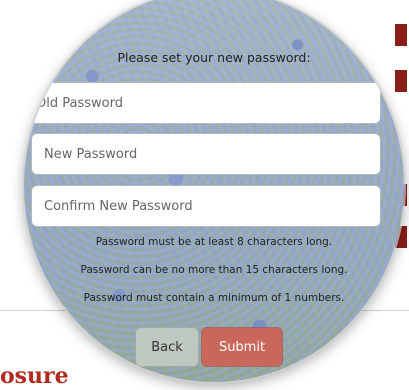 The image size is (409, 390). What do you see at coordinates (206, 154) in the screenshot?
I see `new-password-field: New Password` at bounding box center [206, 154].